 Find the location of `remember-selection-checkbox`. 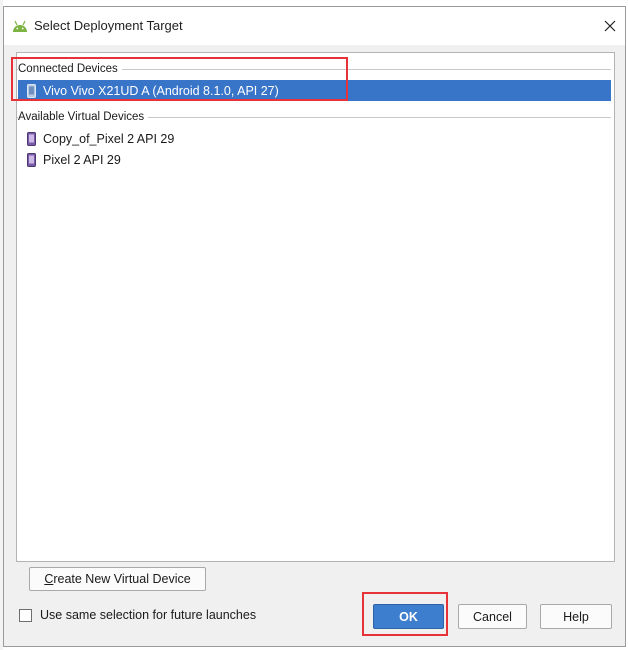

remember-selection-checkbox is located at coordinates (25, 615).